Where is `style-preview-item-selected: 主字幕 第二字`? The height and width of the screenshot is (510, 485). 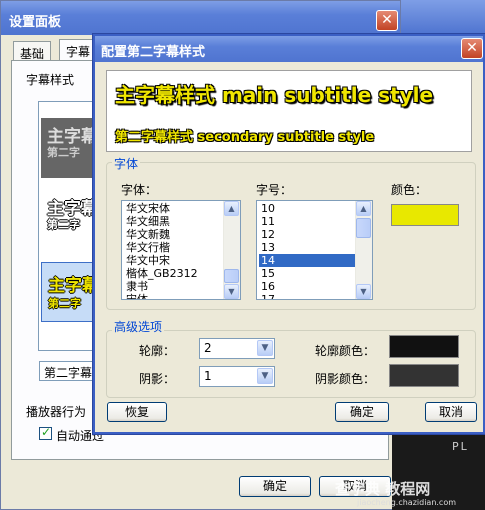
style-preview-item-selected: 主字幕 第二字 is located at coordinates (70, 292).